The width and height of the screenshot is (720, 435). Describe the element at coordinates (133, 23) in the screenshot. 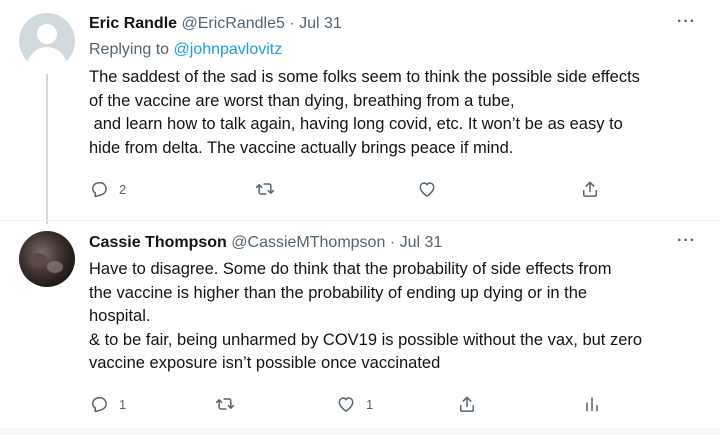

I see `display-name: Eric Randle` at that location.